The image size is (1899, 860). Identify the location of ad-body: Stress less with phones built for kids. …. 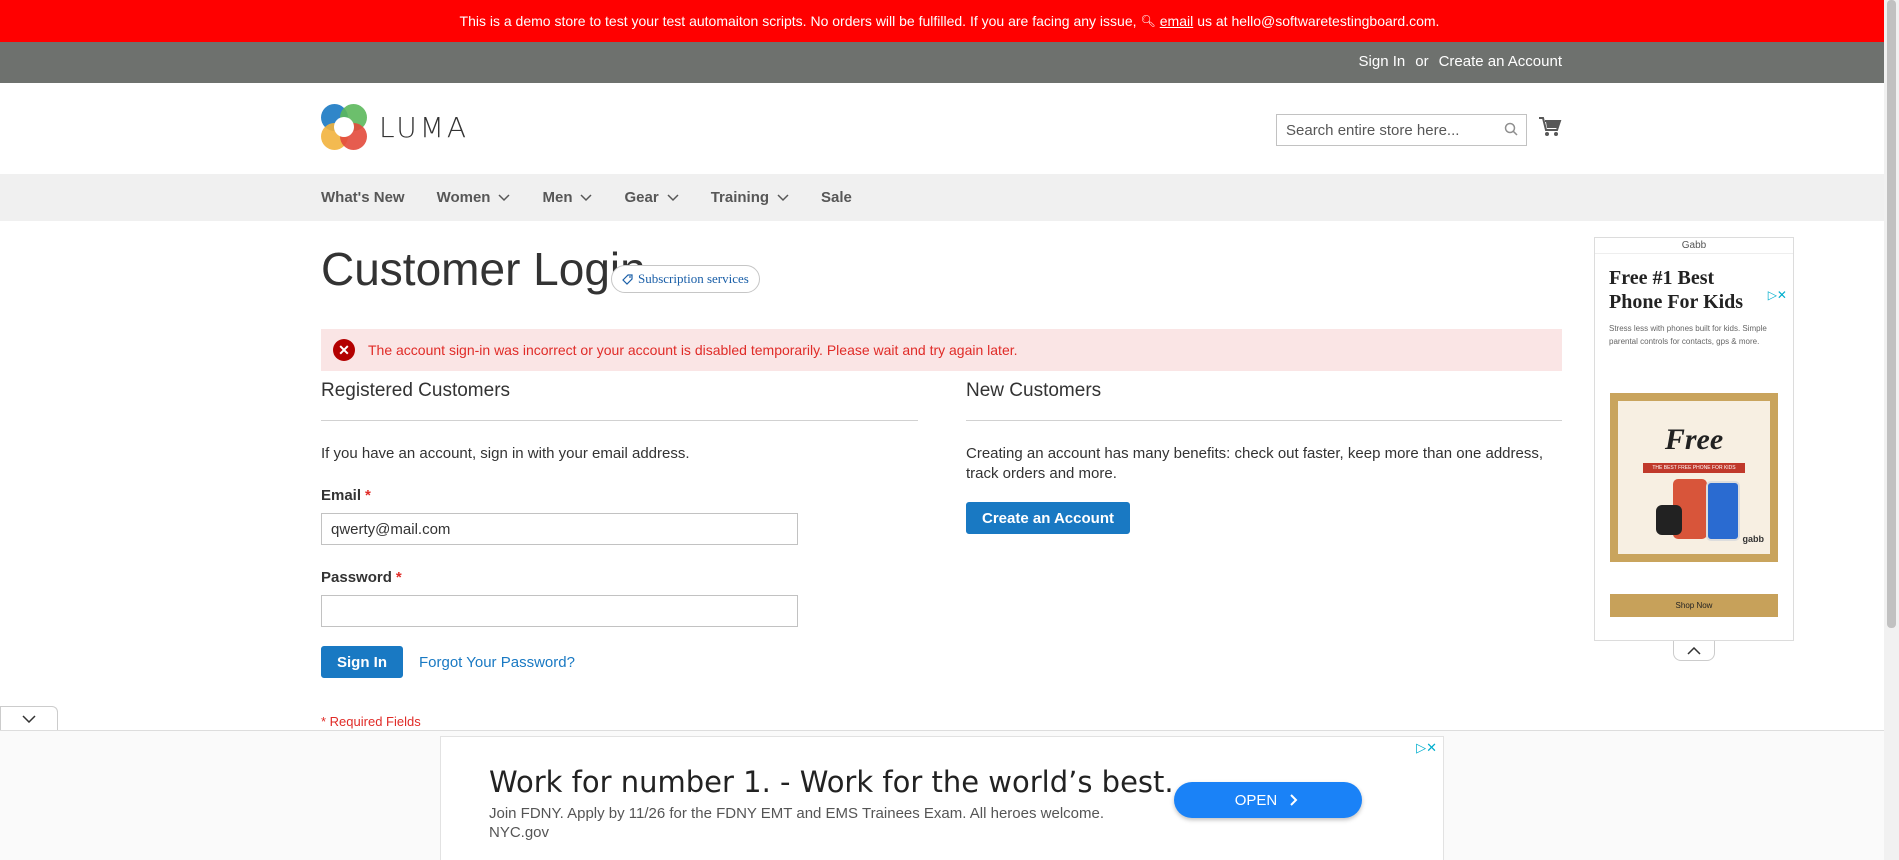
(1688, 335).